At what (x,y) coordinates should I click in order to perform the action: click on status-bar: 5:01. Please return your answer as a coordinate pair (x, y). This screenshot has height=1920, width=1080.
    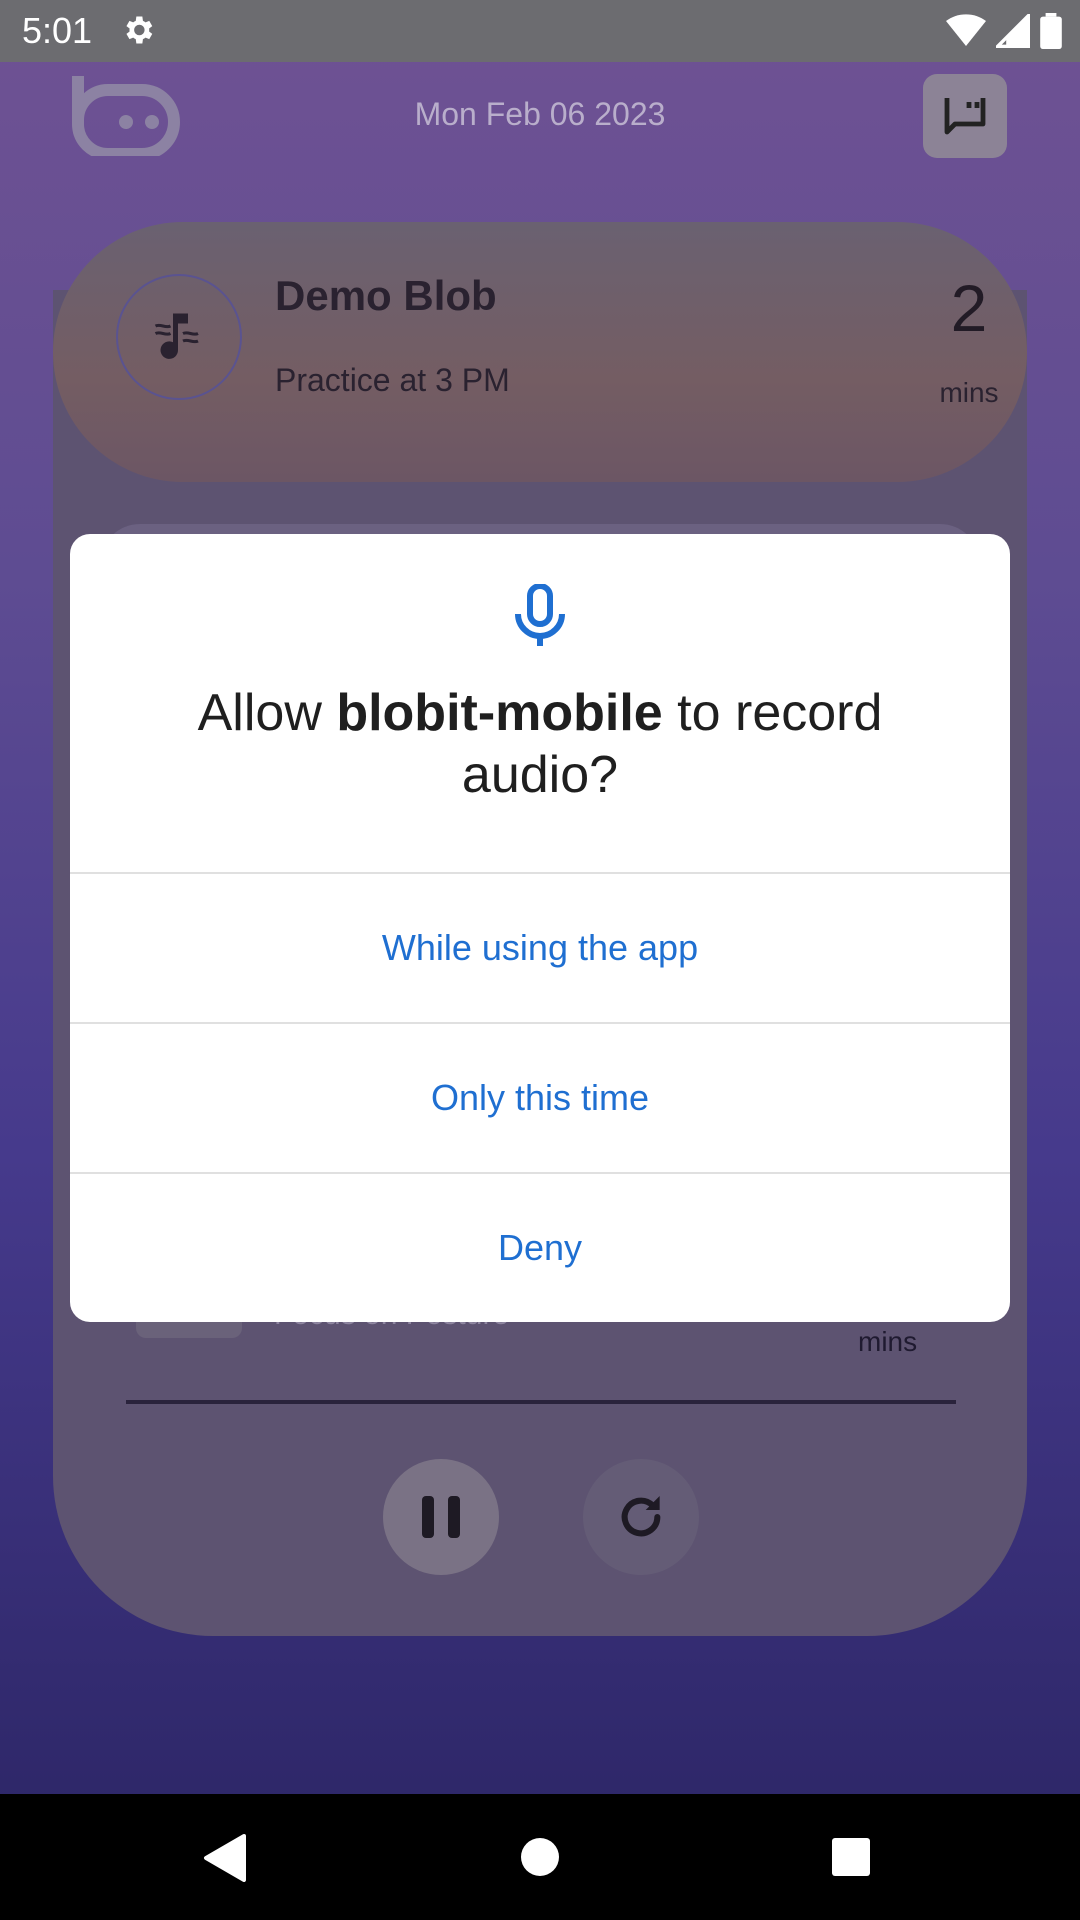
    Looking at the image, I should click on (540, 31).